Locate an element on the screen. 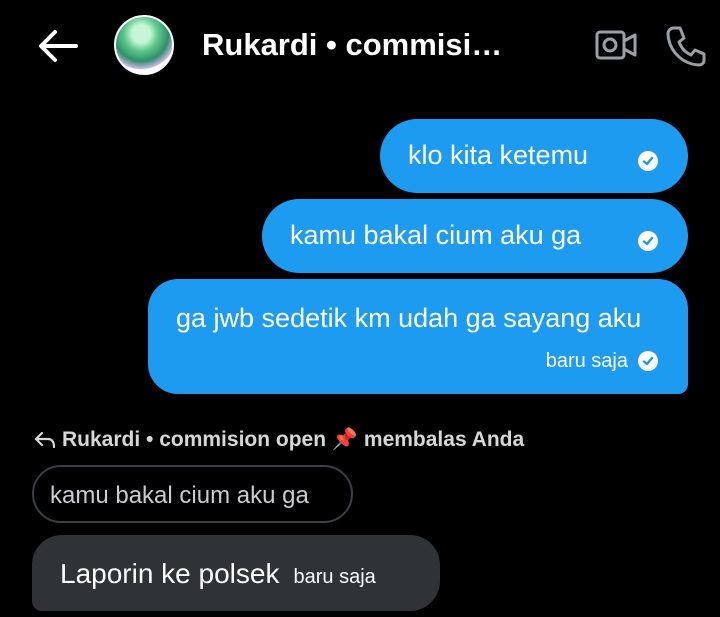 This screenshot has height=617, width=720. back-button is located at coordinates (57, 46).